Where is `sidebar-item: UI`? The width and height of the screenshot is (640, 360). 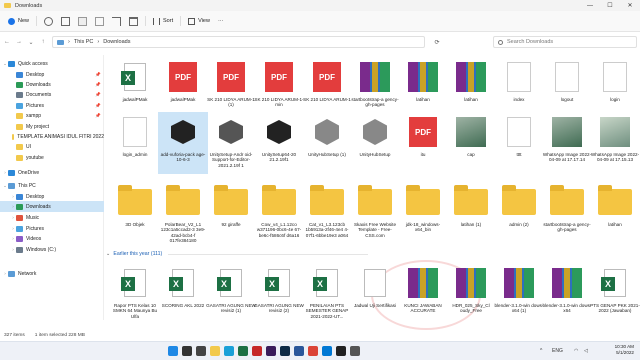 sidebar-item: UI is located at coordinates (52, 146).